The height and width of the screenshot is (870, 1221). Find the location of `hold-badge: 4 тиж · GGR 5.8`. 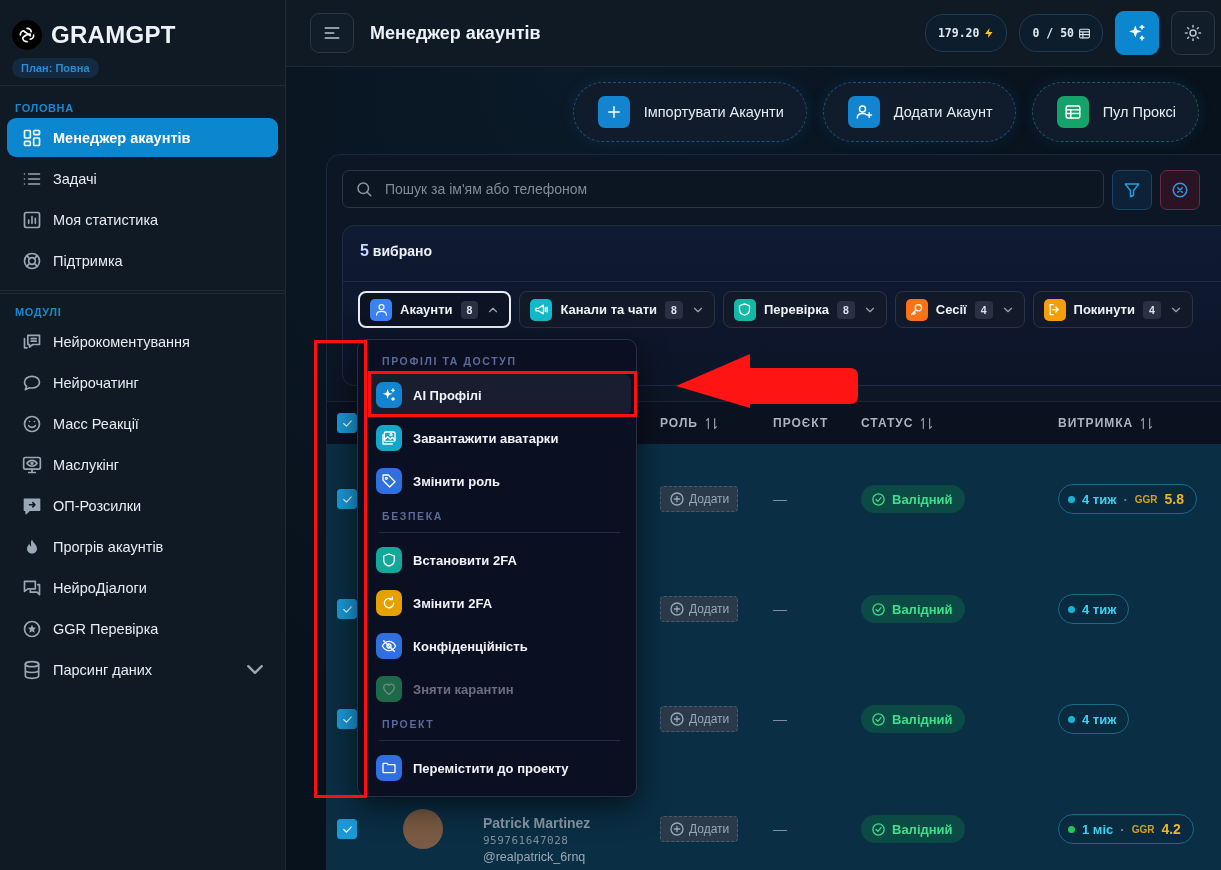

hold-badge: 4 тиж · GGR 5.8 is located at coordinates (1127, 499).